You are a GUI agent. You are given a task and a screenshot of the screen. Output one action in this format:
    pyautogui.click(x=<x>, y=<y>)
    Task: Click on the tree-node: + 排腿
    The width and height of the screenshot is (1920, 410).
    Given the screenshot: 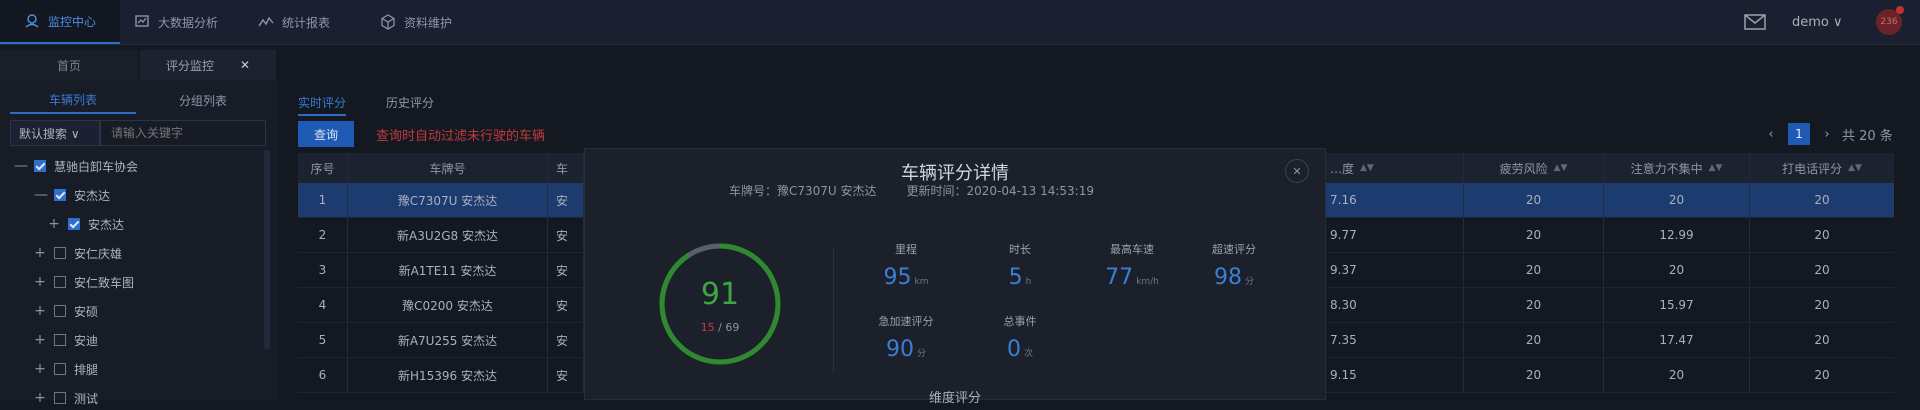 What is the action you would take?
    pyautogui.click(x=66, y=369)
    